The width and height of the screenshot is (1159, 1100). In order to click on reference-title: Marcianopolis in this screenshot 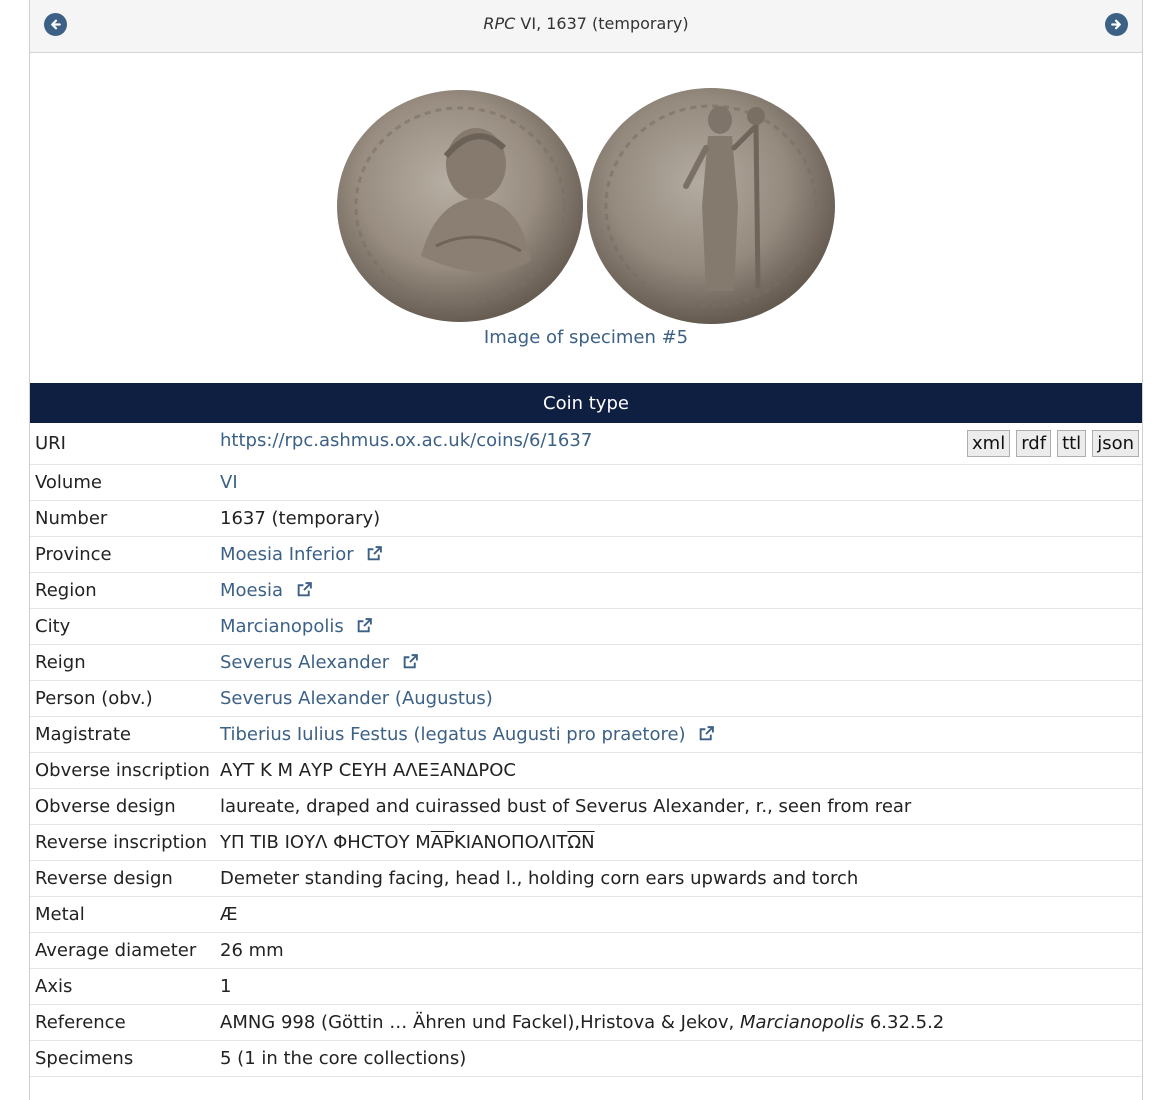, I will do `click(802, 1022)`.